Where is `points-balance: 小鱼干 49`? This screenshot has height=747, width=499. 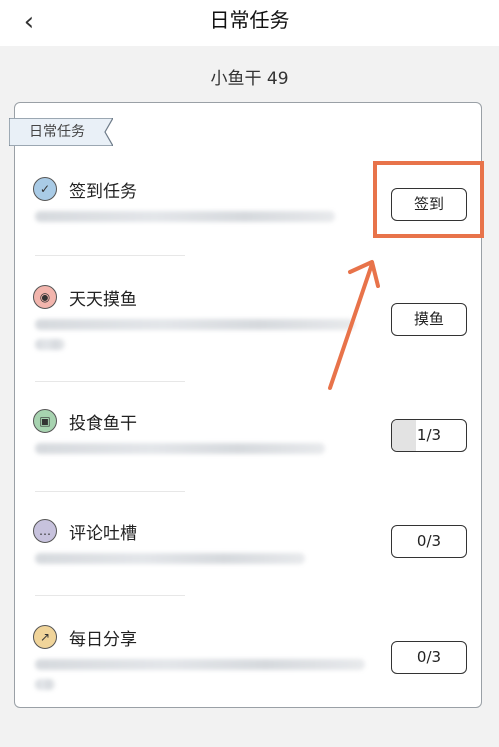
points-balance: 小鱼干 49 is located at coordinates (249, 79).